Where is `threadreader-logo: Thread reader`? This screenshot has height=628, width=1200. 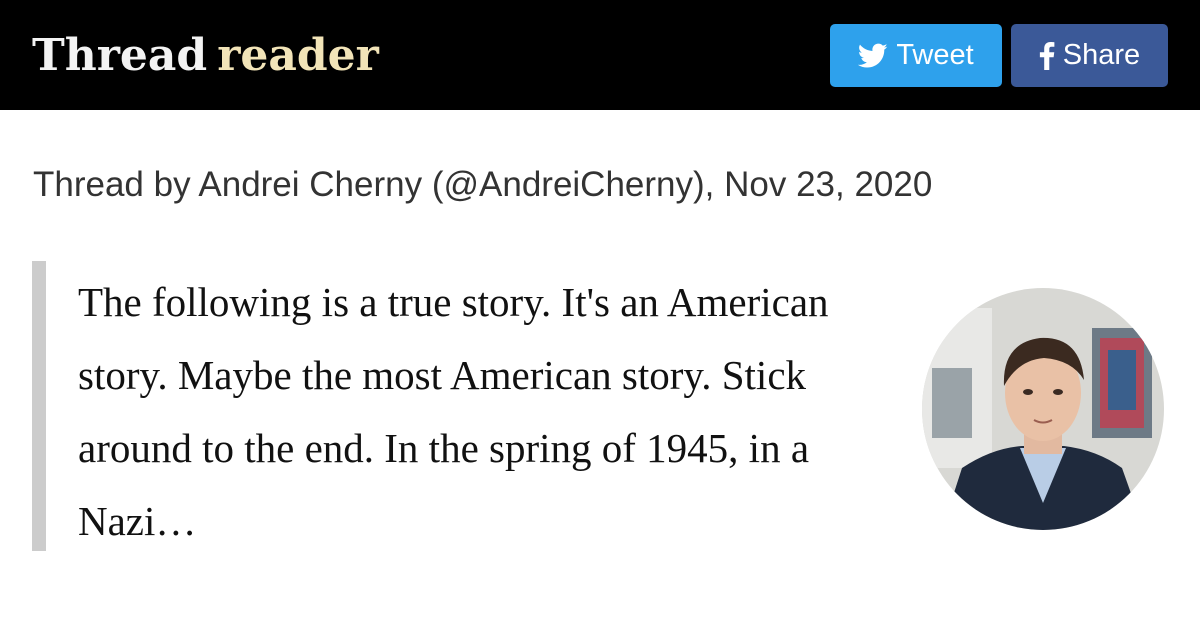
threadreader-logo: Thread reader is located at coordinates (205, 56).